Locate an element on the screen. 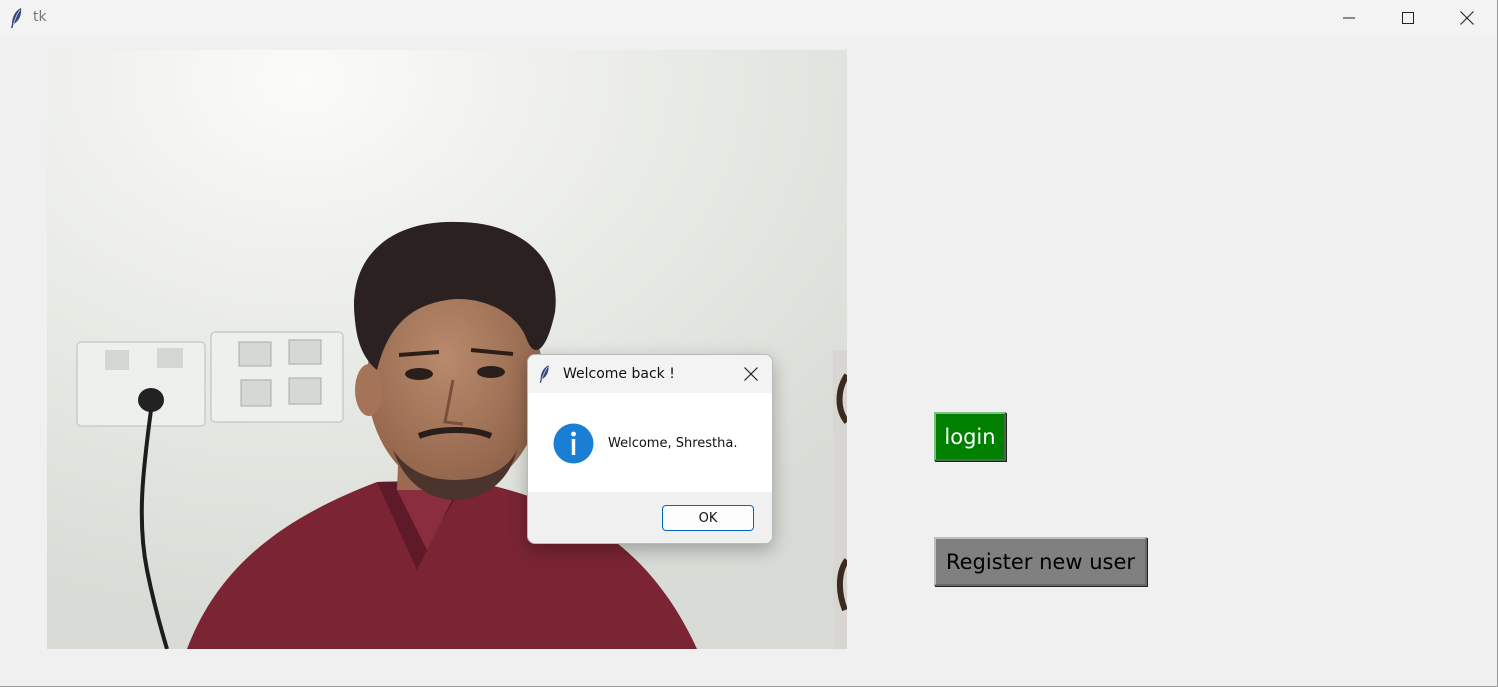 This screenshot has width=1498, height=687. welcome-dialog: Welcome back ! Welcome, Shrestha. OK is located at coordinates (650, 449).